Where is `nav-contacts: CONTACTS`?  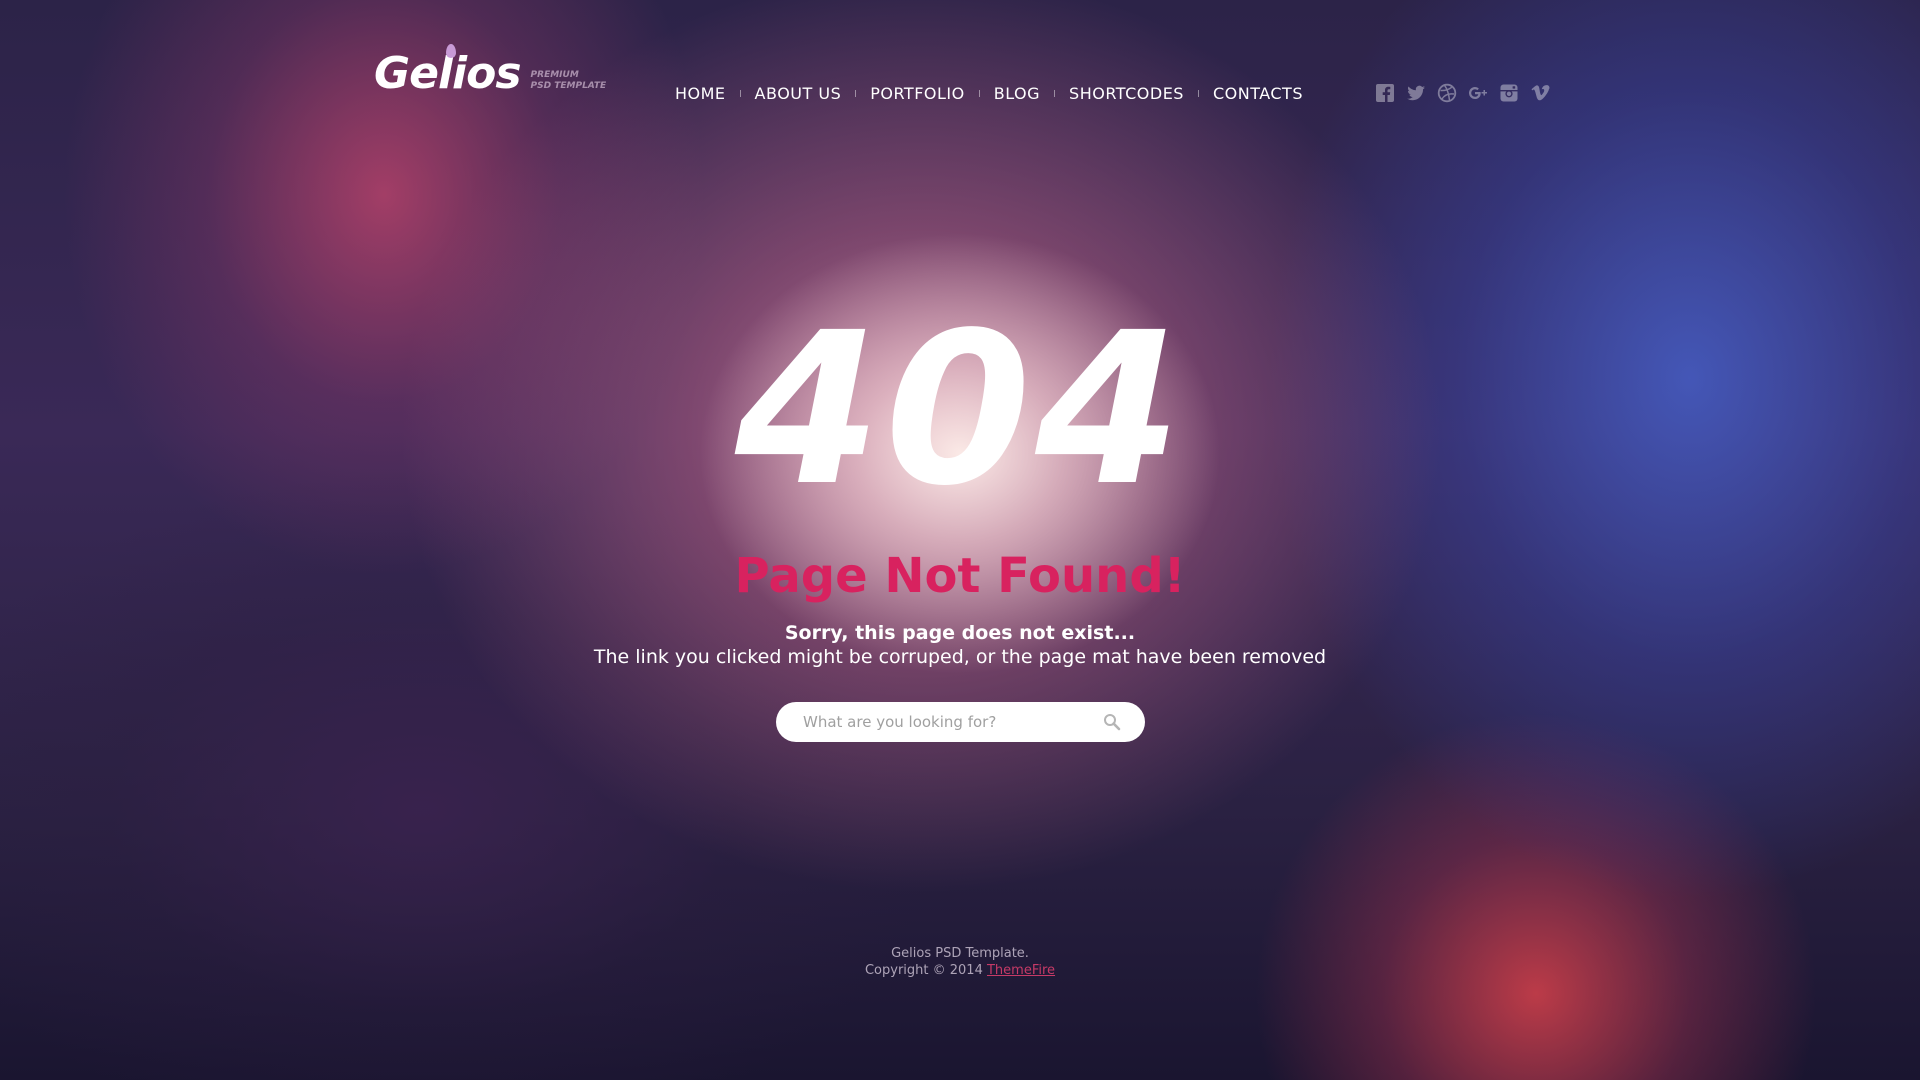 nav-contacts: CONTACTS is located at coordinates (1258, 93).